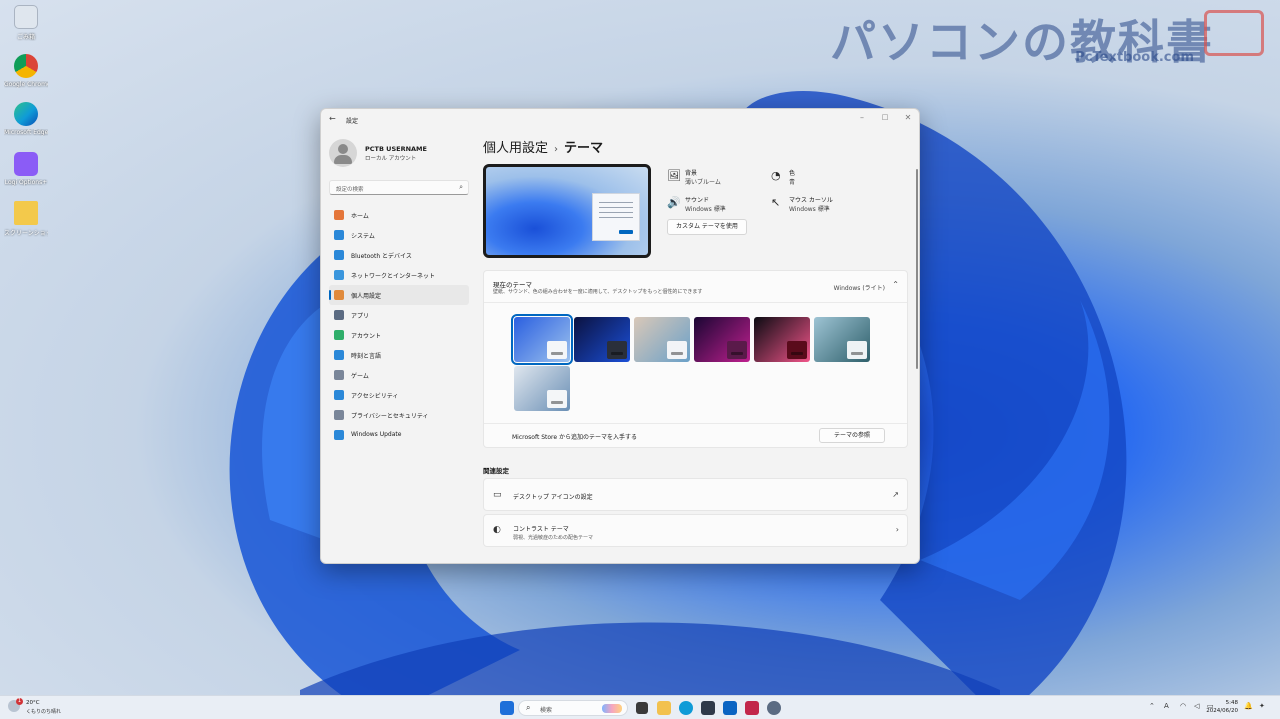  What do you see at coordinates (809, 209) in the screenshot?
I see `cursor-value: Windows 標準` at bounding box center [809, 209].